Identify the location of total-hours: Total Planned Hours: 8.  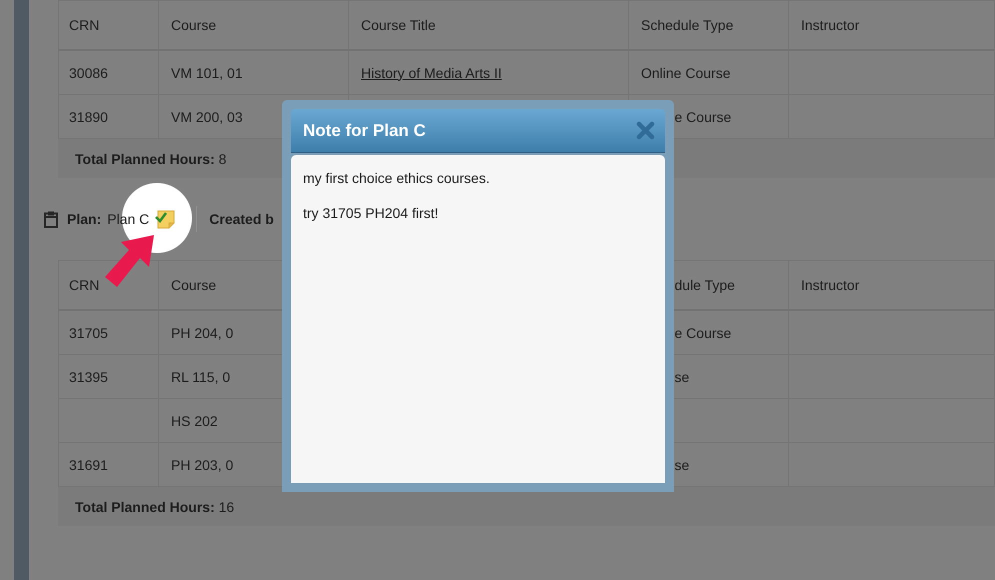
(150, 158).